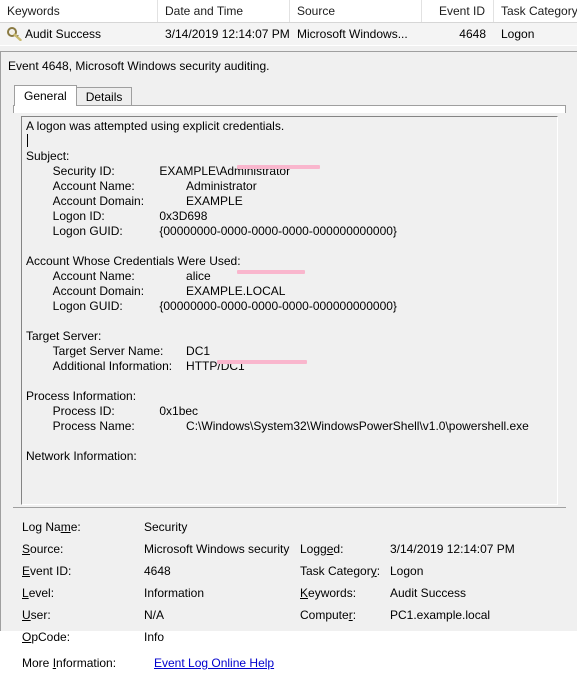 The height and width of the screenshot is (674, 577). I want to click on tab-general: General, so click(45, 95).